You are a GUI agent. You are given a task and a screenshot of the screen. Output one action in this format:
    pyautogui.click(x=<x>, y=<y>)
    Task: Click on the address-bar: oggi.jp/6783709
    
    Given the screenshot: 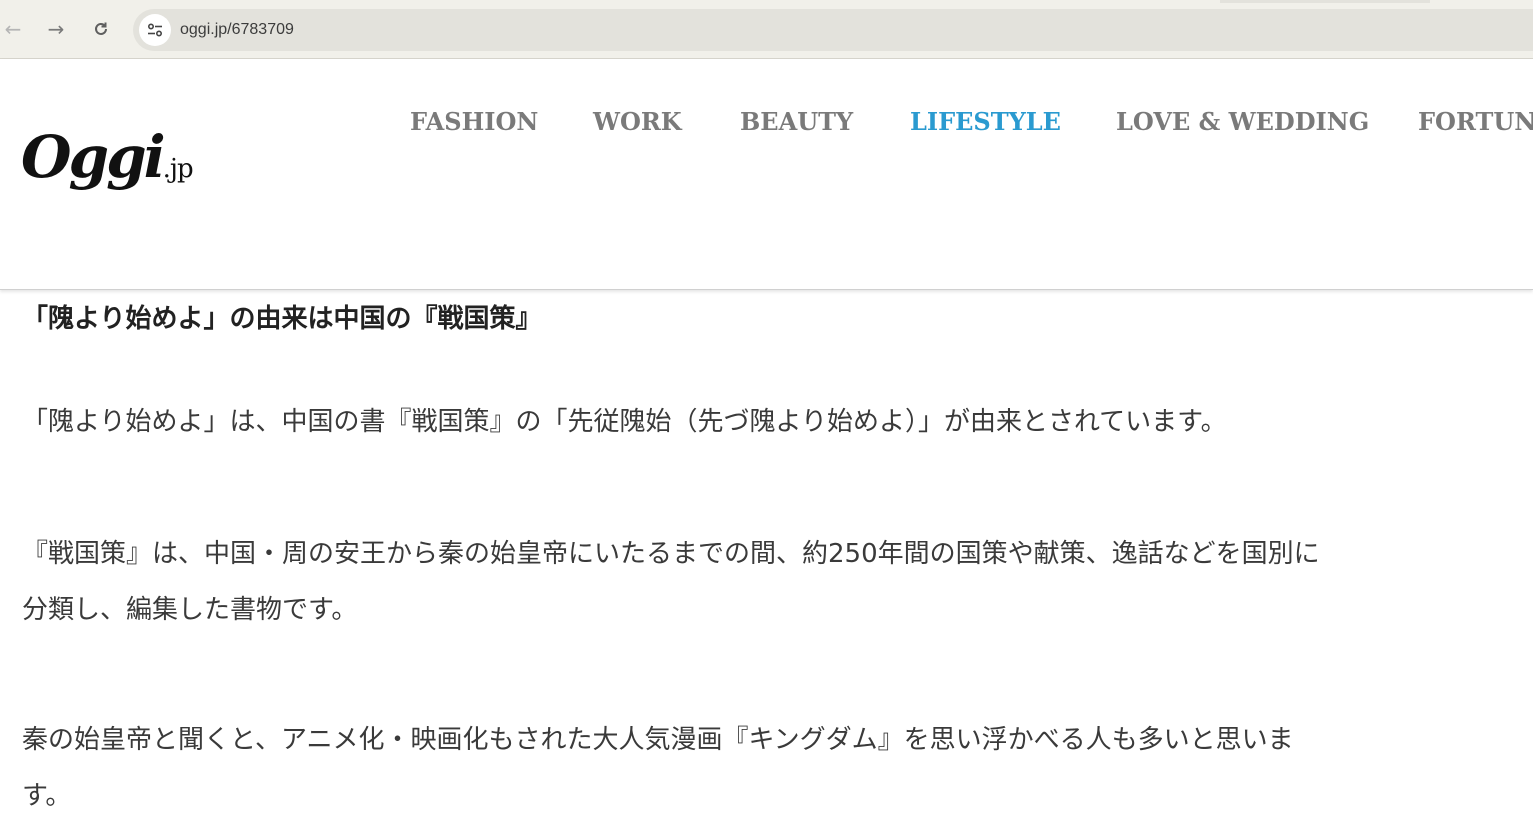 What is the action you would take?
    pyautogui.click(x=833, y=30)
    